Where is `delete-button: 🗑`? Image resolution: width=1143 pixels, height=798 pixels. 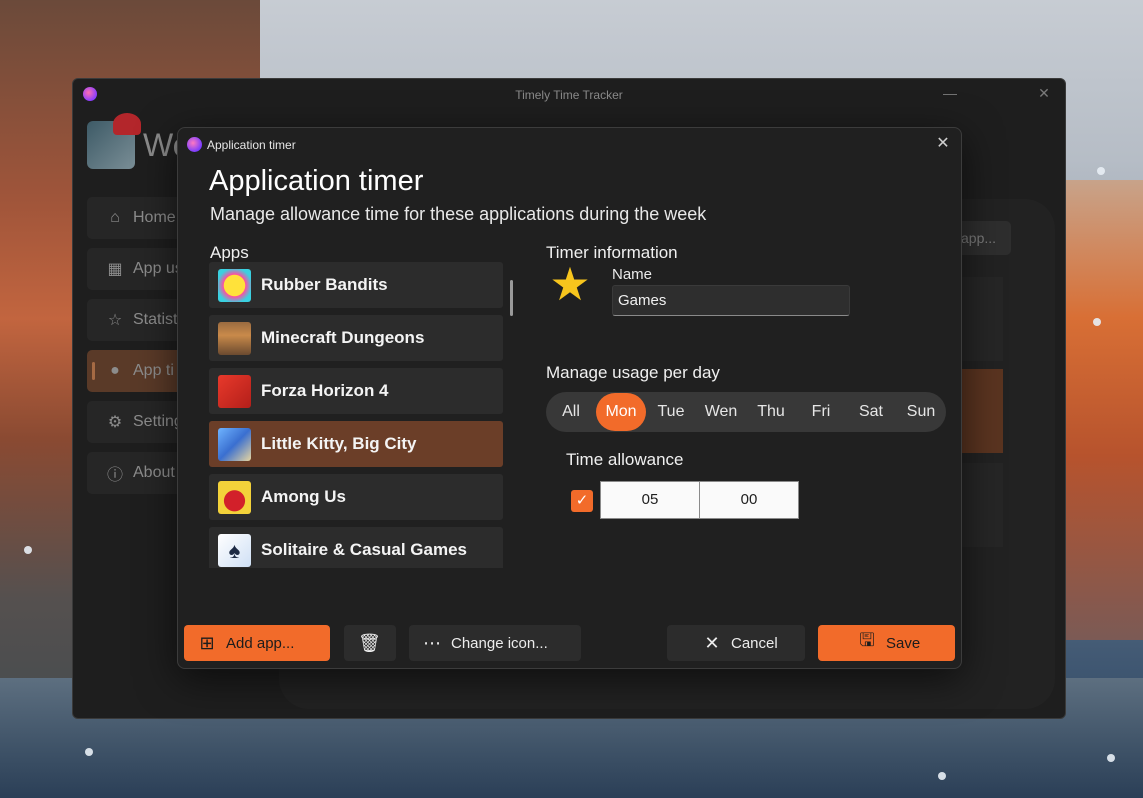 delete-button: 🗑 is located at coordinates (370, 643).